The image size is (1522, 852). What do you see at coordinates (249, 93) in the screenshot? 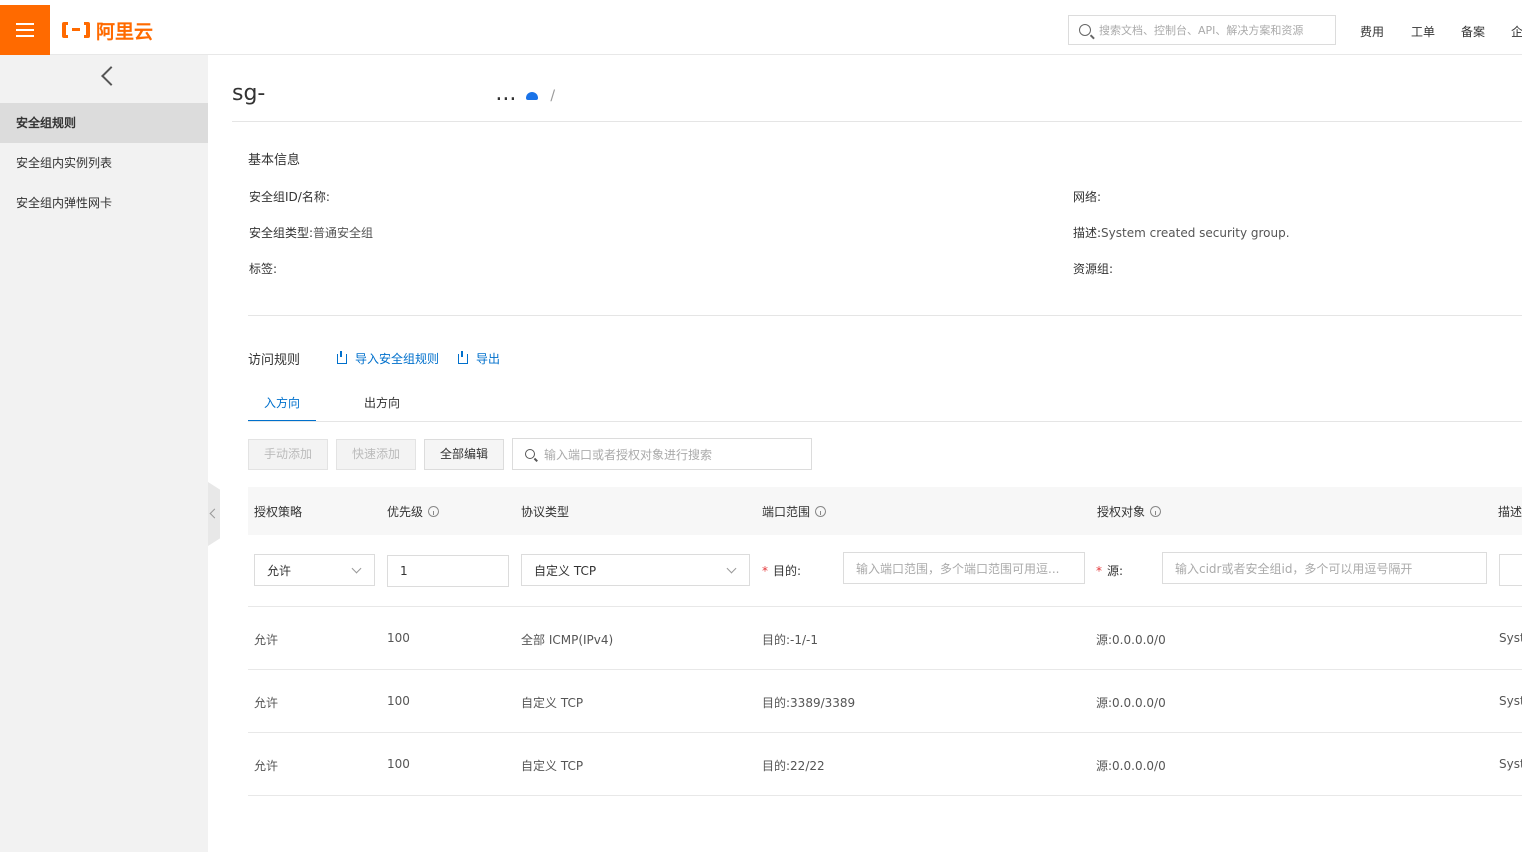
I see `page-title-prefix: sg-` at bounding box center [249, 93].